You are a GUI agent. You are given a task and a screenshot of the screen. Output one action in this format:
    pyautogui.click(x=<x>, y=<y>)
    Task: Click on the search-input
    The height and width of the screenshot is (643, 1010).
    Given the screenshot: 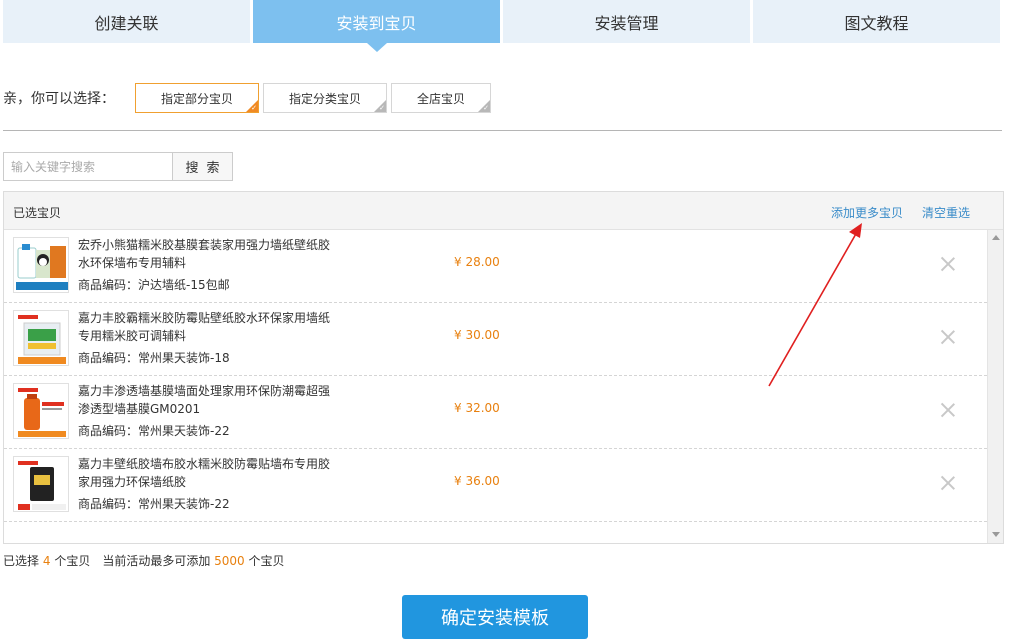 What is the action you would take?
    pyautogui.click(x=87, y=166)
    